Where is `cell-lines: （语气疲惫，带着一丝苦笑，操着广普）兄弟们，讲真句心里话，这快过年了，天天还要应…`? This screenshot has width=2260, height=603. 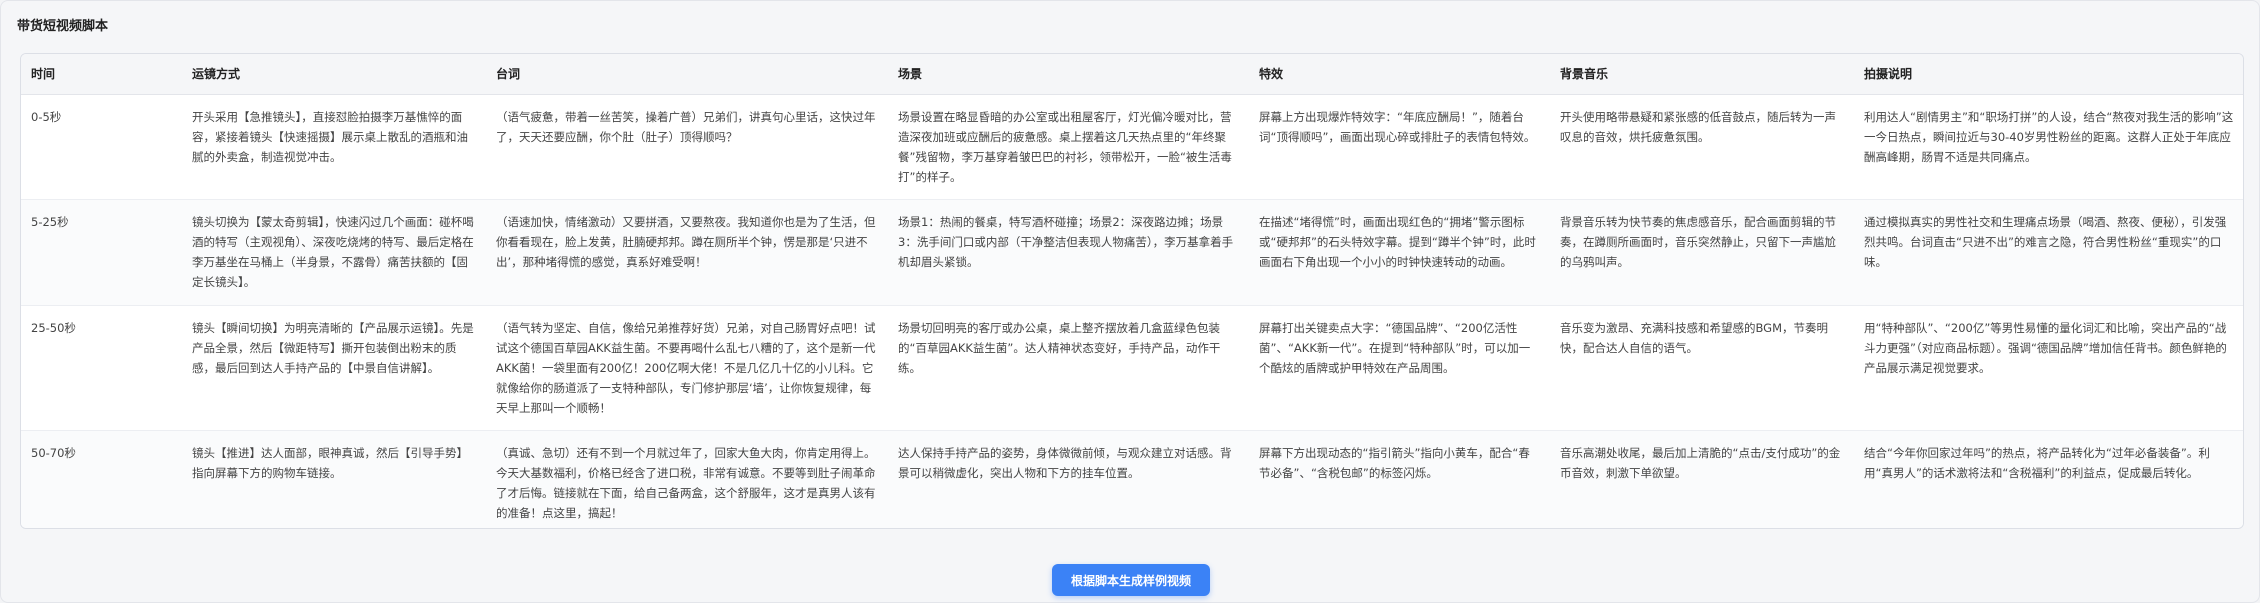 cell-lines: （语气疲惫，带着一丝苦笑，操着广普）兄弟们，讲真句心里话，这快过年了，天天还要应… is located at coordinates (687, 147).